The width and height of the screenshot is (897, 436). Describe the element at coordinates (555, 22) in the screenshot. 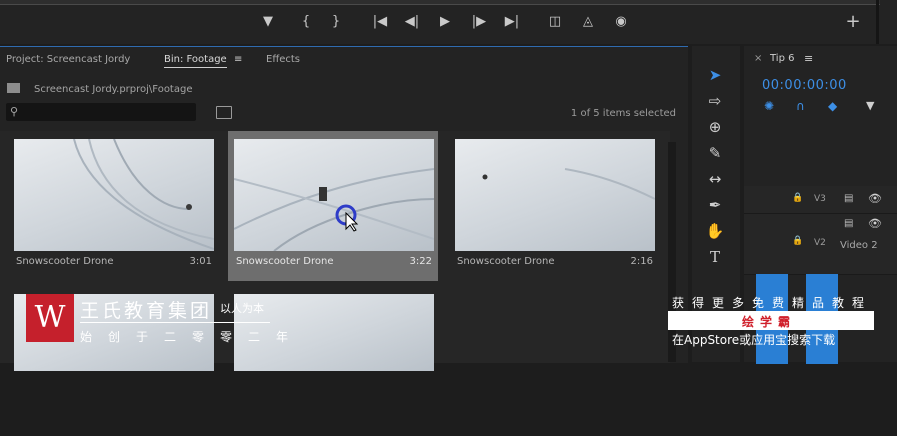

I see `lift-icon: ◫` at that location.